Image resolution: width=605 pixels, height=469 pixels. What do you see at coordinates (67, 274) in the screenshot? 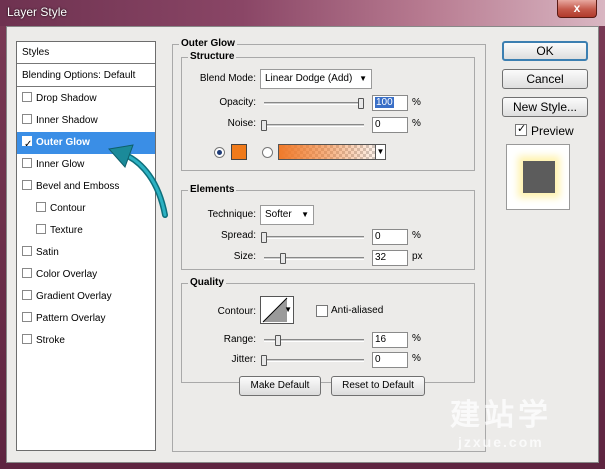
I see `style-item-label: Color Overlay` at bounding box center [67, 274].